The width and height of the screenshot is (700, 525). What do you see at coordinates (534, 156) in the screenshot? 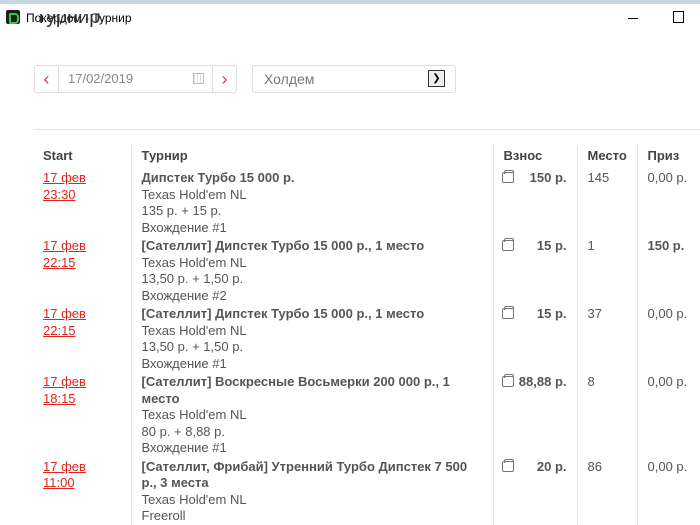
I see `header-fee: Взнос` at bounding box center [534, 156].